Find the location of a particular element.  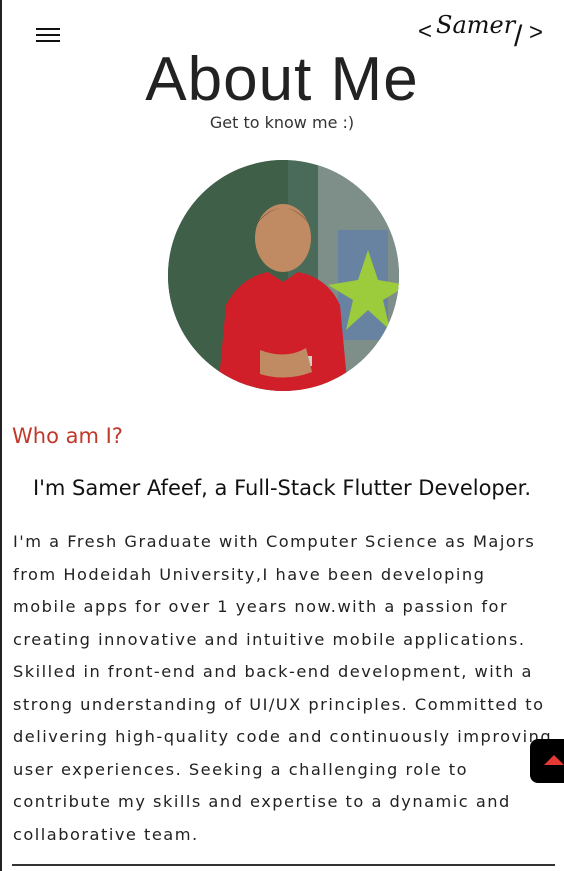

logo-signature: Samer is located at coordinates (476, 25).